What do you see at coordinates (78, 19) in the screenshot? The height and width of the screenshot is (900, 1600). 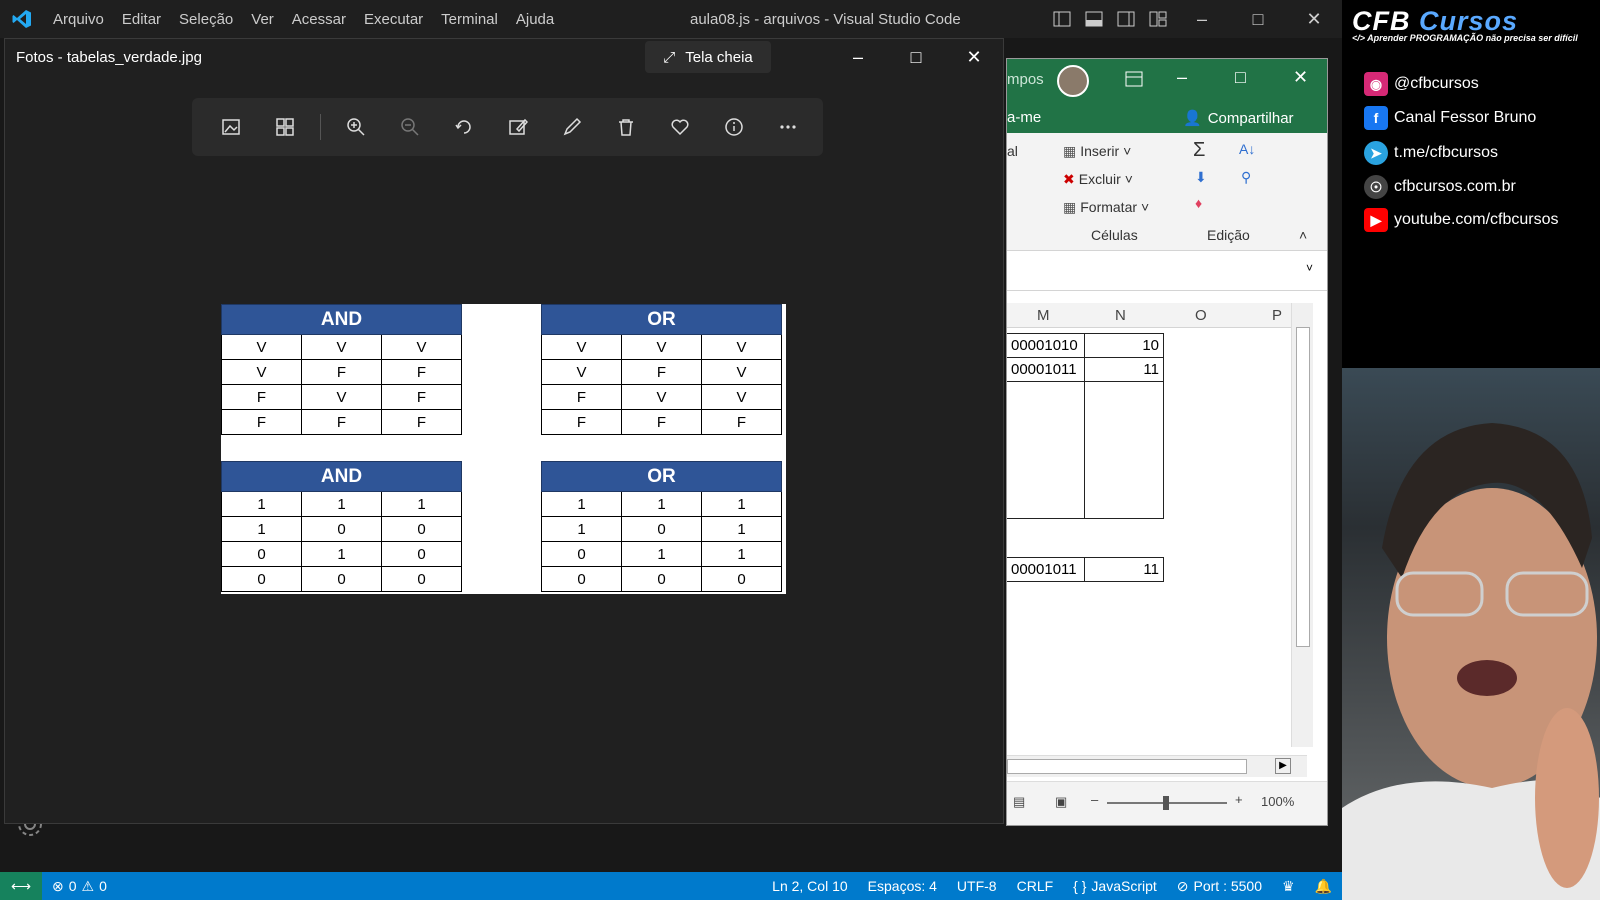 I see `menu-arquivo: Arquivo` at bounding box center [78, 19].